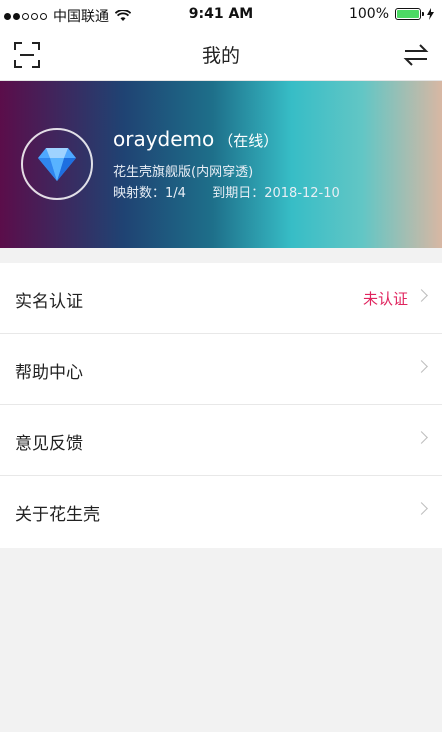  Describe the element at coordinates (221, 440) in the screenshot. I see `menu-item-feedback: 意见反馈` at that location.